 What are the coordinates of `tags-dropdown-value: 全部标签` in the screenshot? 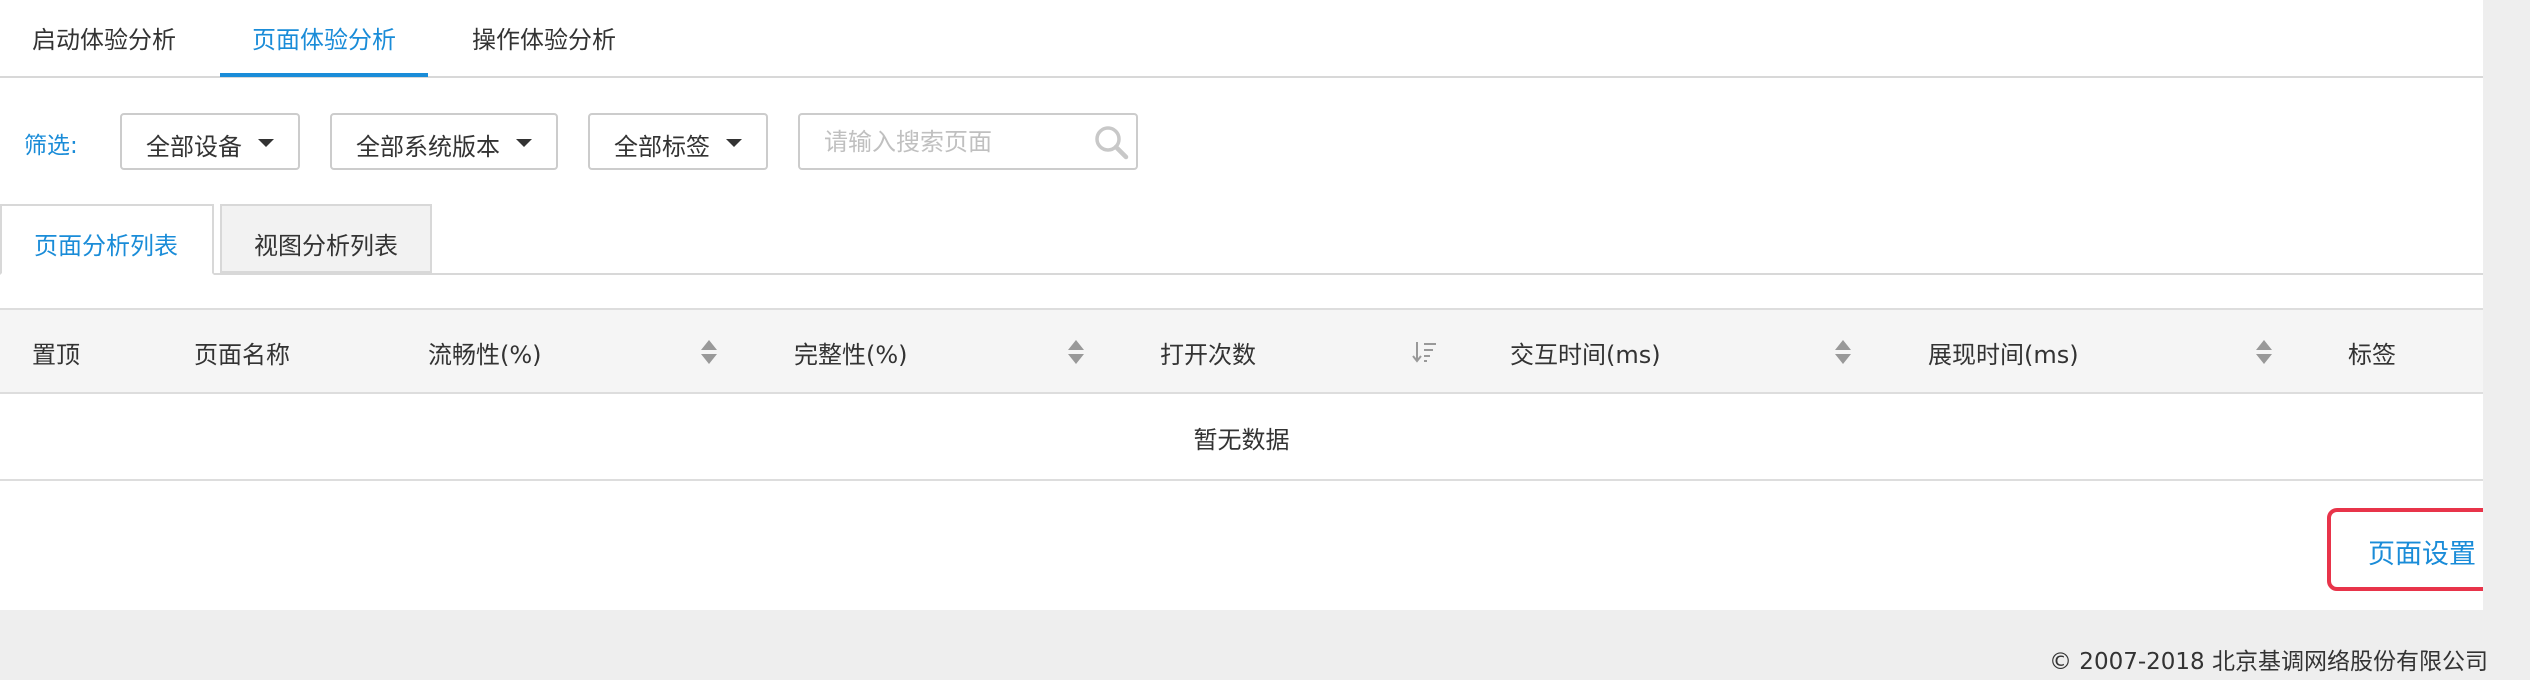 It's located at (662, 147).